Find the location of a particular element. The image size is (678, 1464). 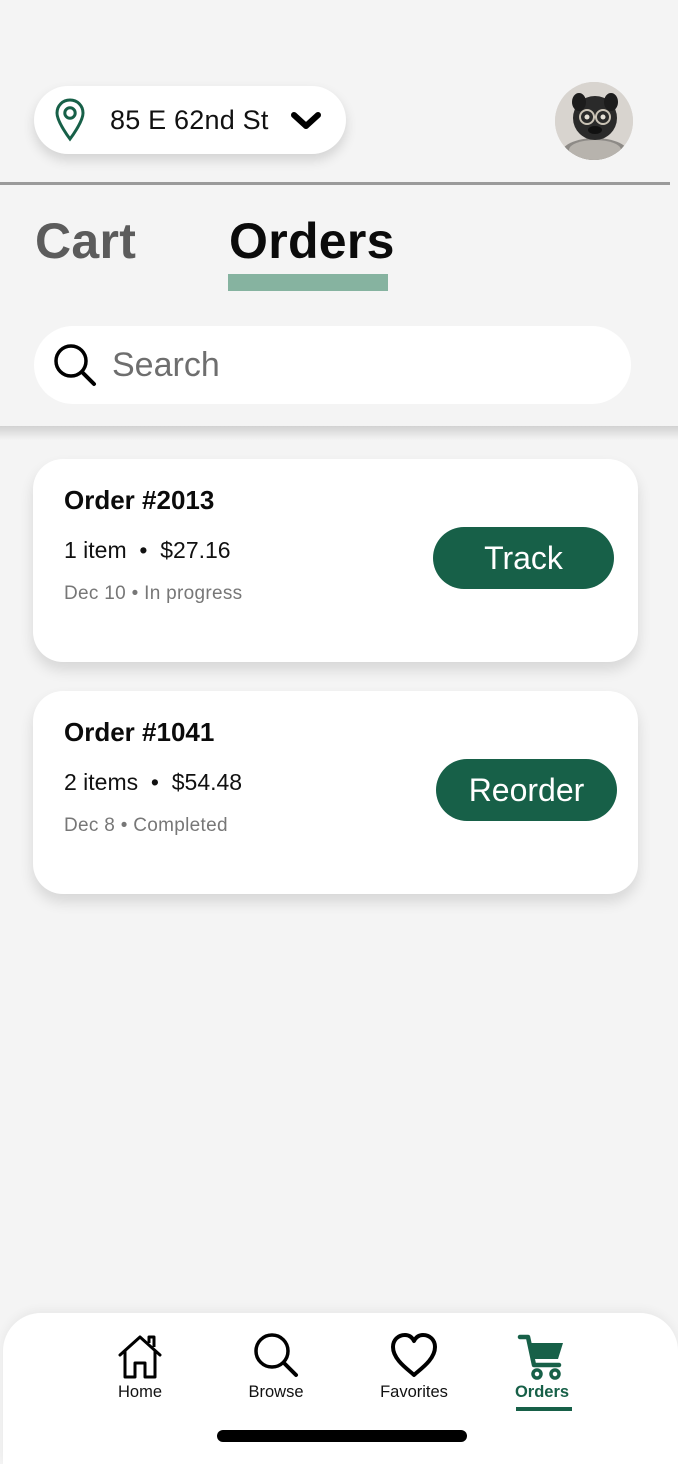

search-input is located at coordinates (352, 365).